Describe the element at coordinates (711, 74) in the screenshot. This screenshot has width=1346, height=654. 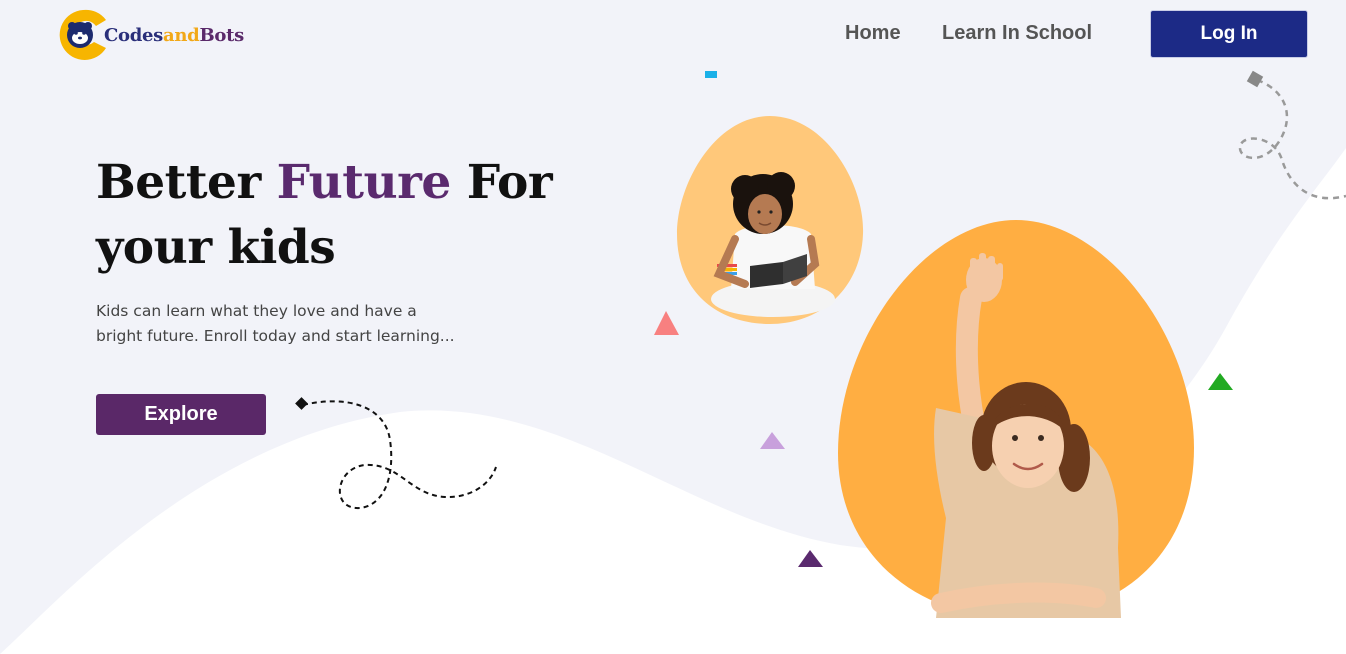
I see `blue-square-decoration` at that location.